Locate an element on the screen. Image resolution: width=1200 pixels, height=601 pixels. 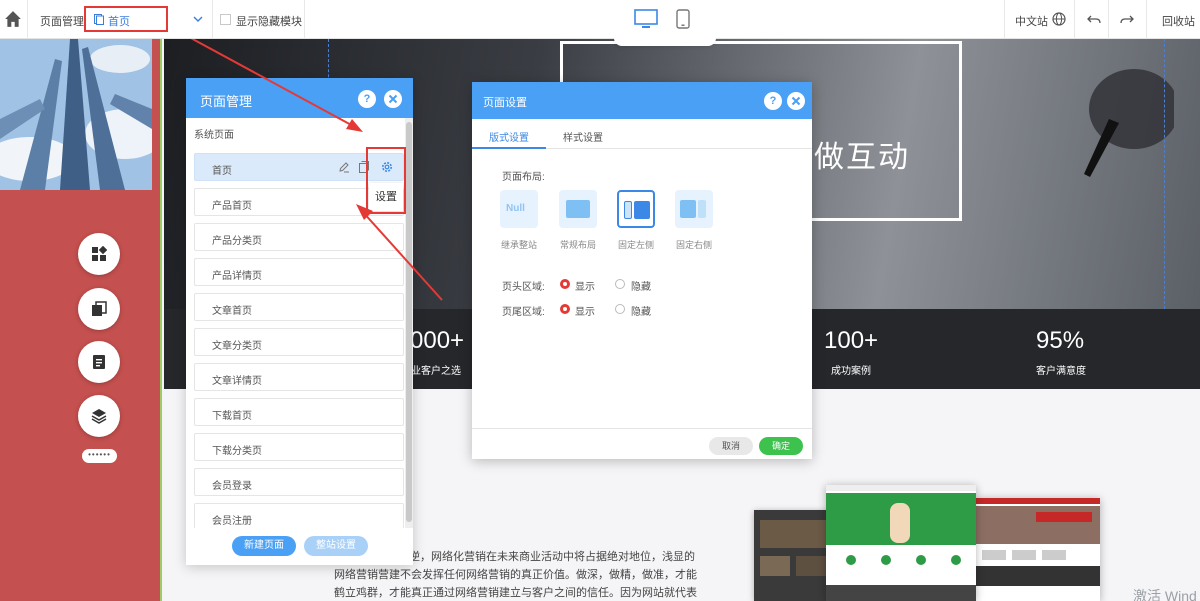
page-item-label: 产品详情页 is located at coordinates (237, 276).